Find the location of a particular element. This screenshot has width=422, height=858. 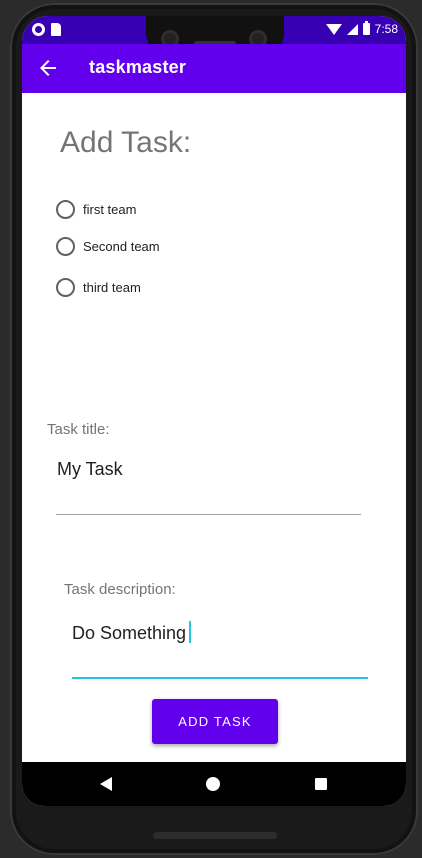

add-task-button: ADD TASK is located at coordinates (215, 721).